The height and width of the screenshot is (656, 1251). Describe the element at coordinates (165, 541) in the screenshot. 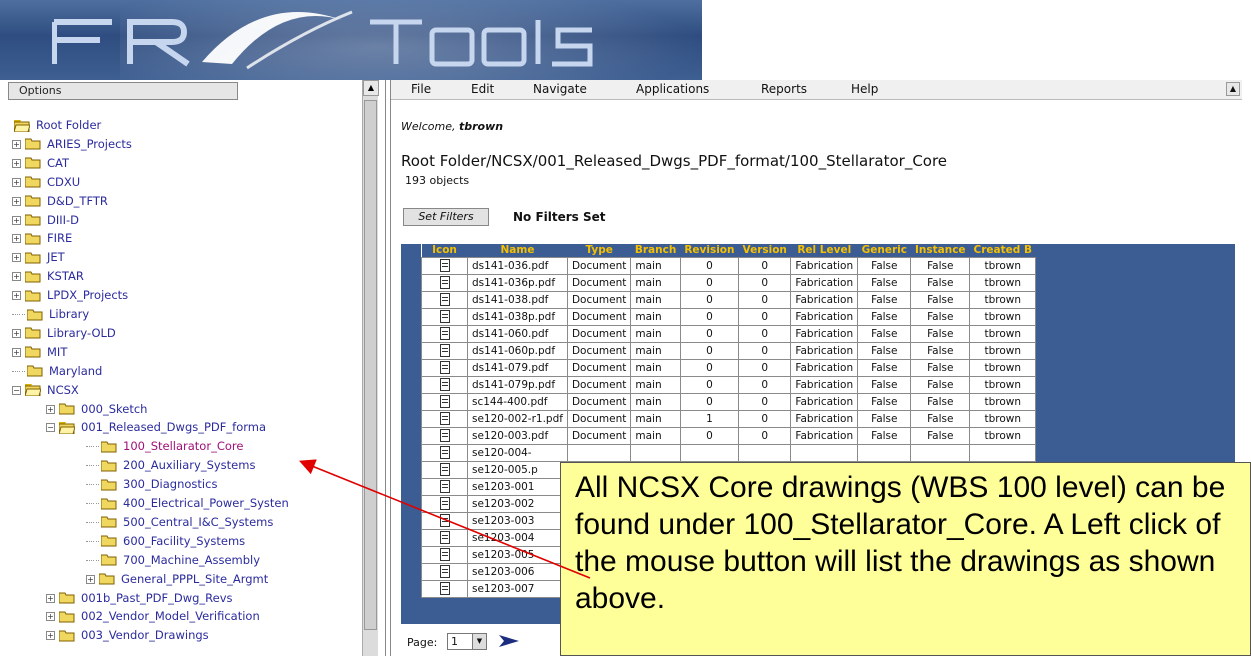

I see `tree-item: 600_Facility_Systems` at that location.